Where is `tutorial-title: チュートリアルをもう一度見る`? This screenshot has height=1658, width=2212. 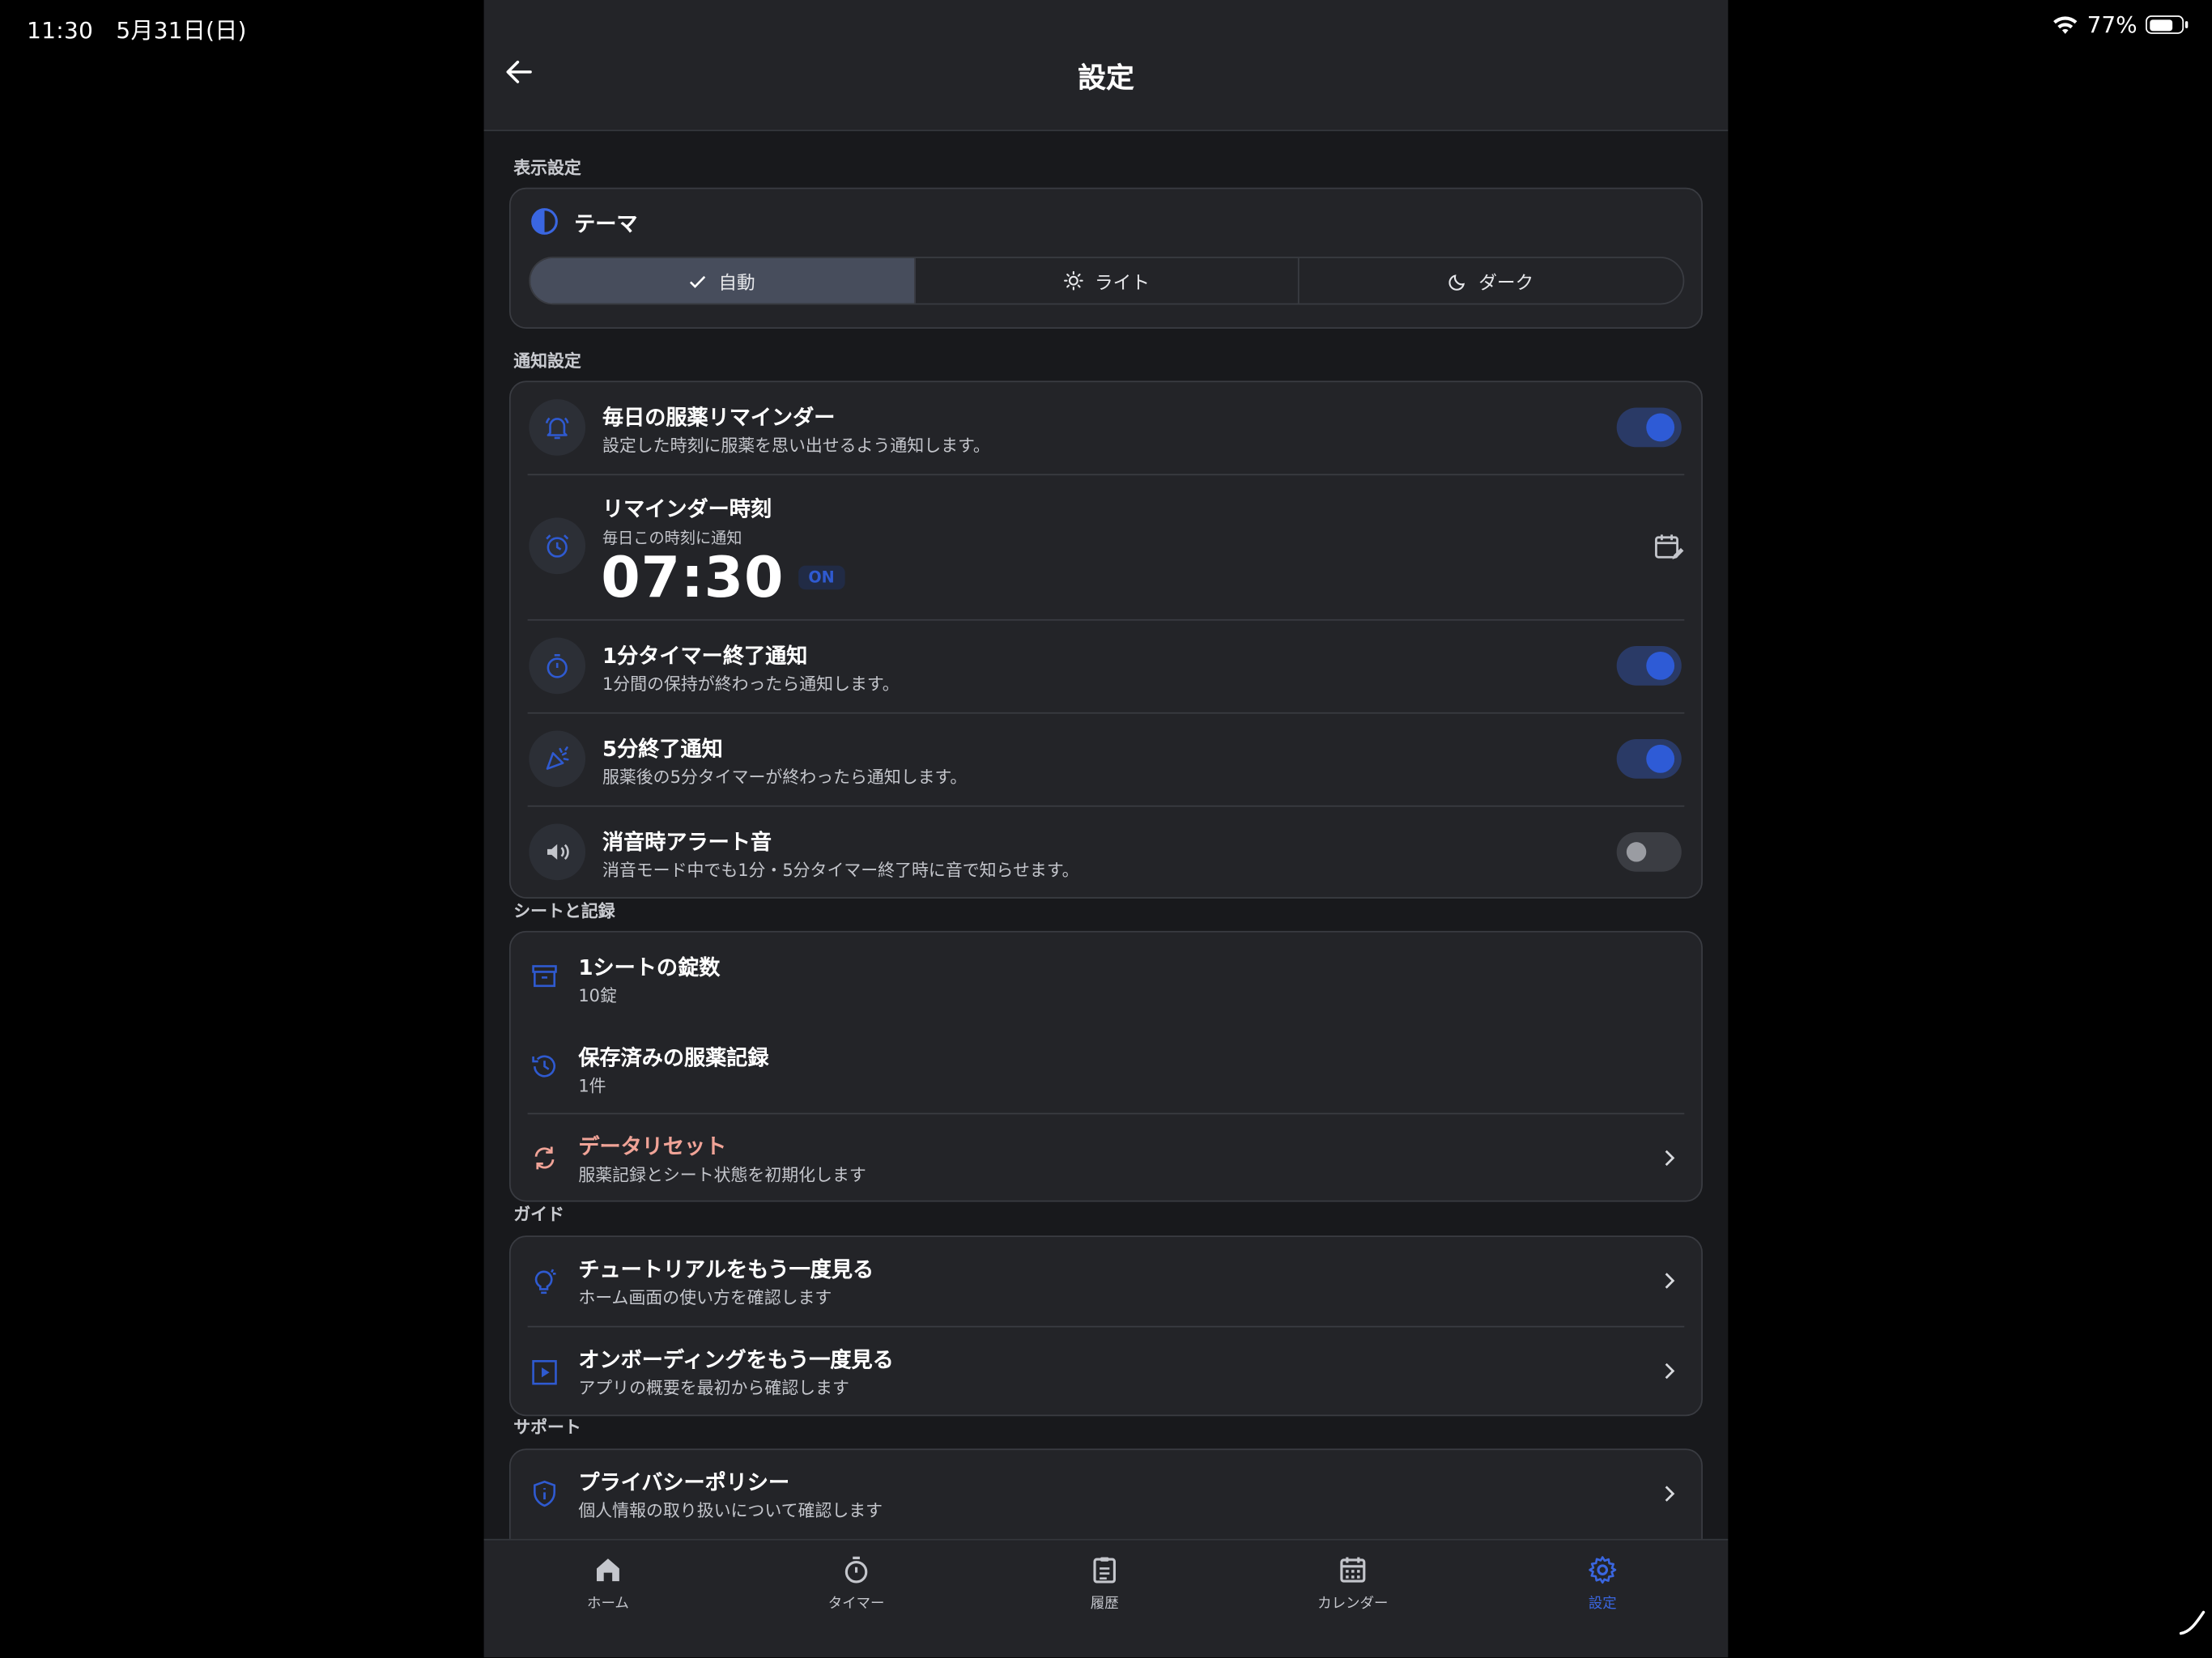 tutorial-title: チュートリアルをもう一度見る is located at coordinates (726, 1269).